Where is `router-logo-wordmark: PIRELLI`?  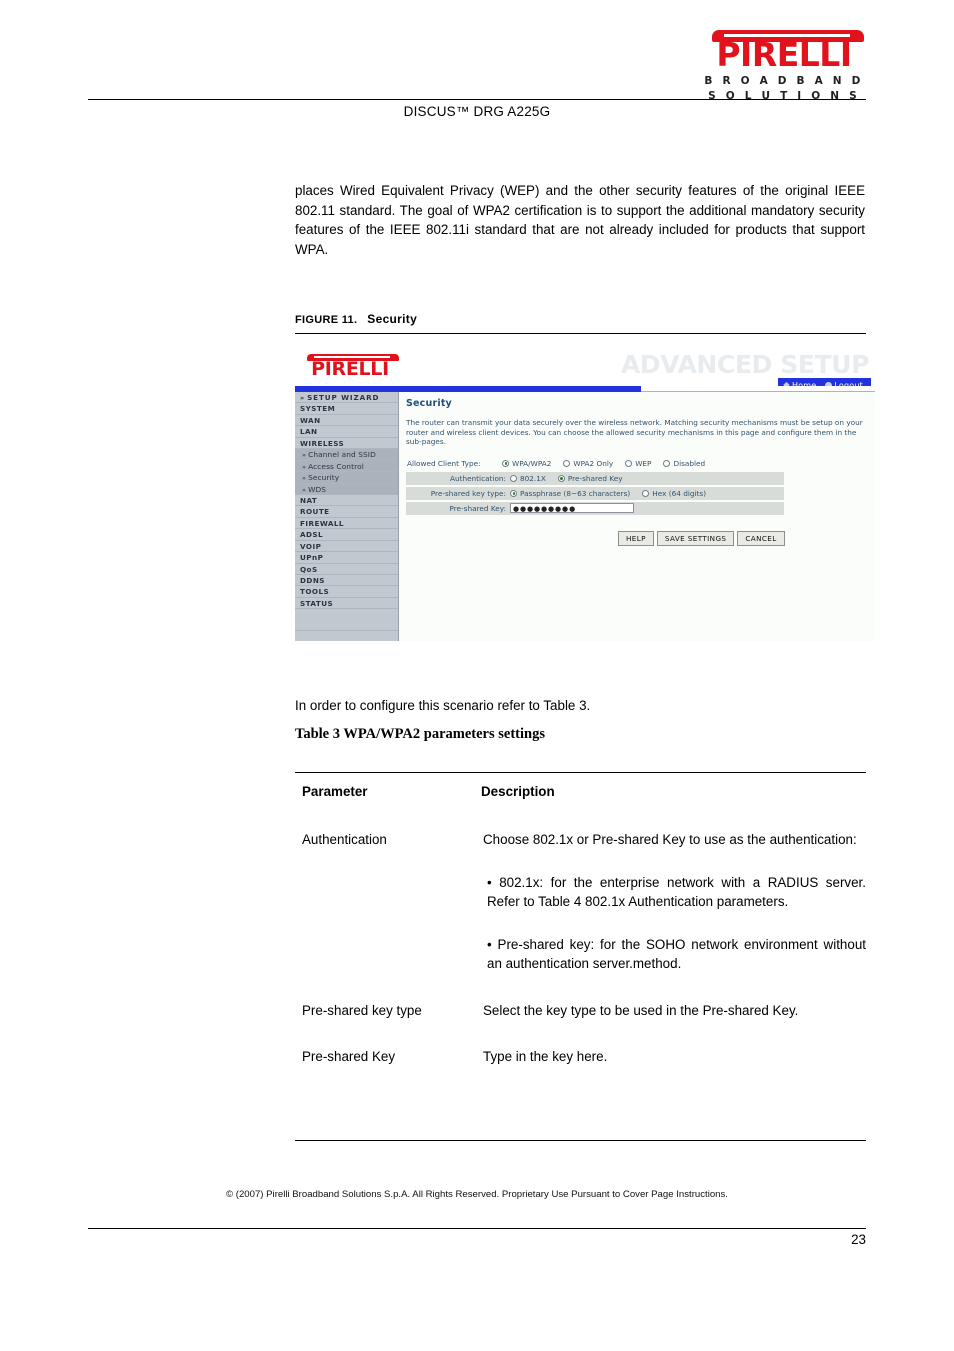 router-logo-wordmark: PIRELLI is located at coordinates (350, 369).